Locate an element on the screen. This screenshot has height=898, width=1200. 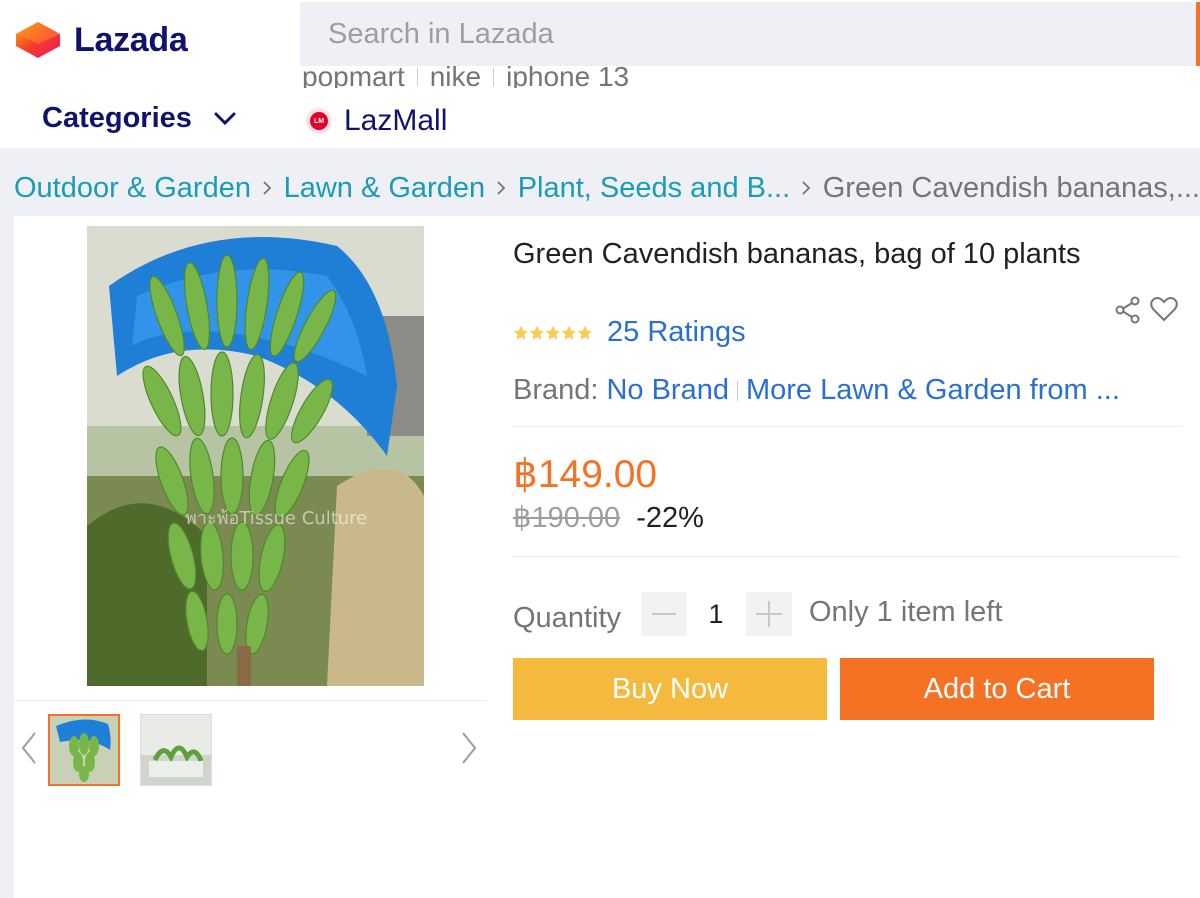
categories-label: Categories is located at coordinates (117, 118).